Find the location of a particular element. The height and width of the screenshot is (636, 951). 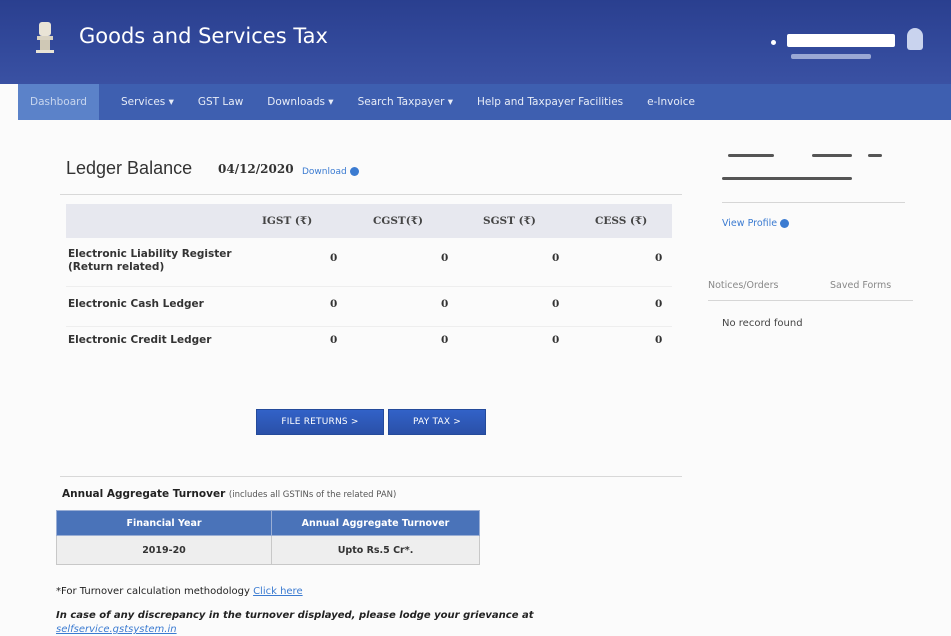

nav-downloads: Downloads ▾ is located at coordinates (300, 102).